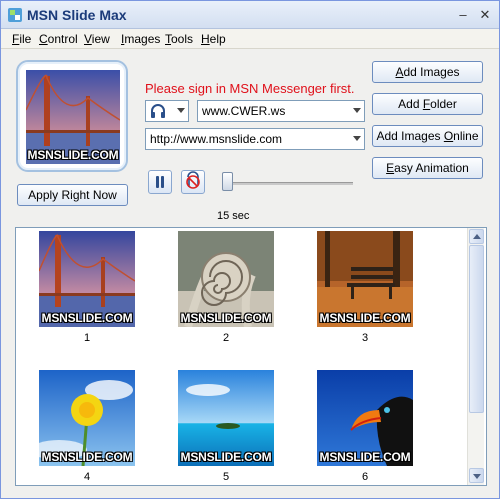 The height and width of the screenshot is (499, 500). What do you see at coordinates (390, 168) in the screenshot?
I see `easy-animation-label-hotkey: E` at bounding box center [390, 168].